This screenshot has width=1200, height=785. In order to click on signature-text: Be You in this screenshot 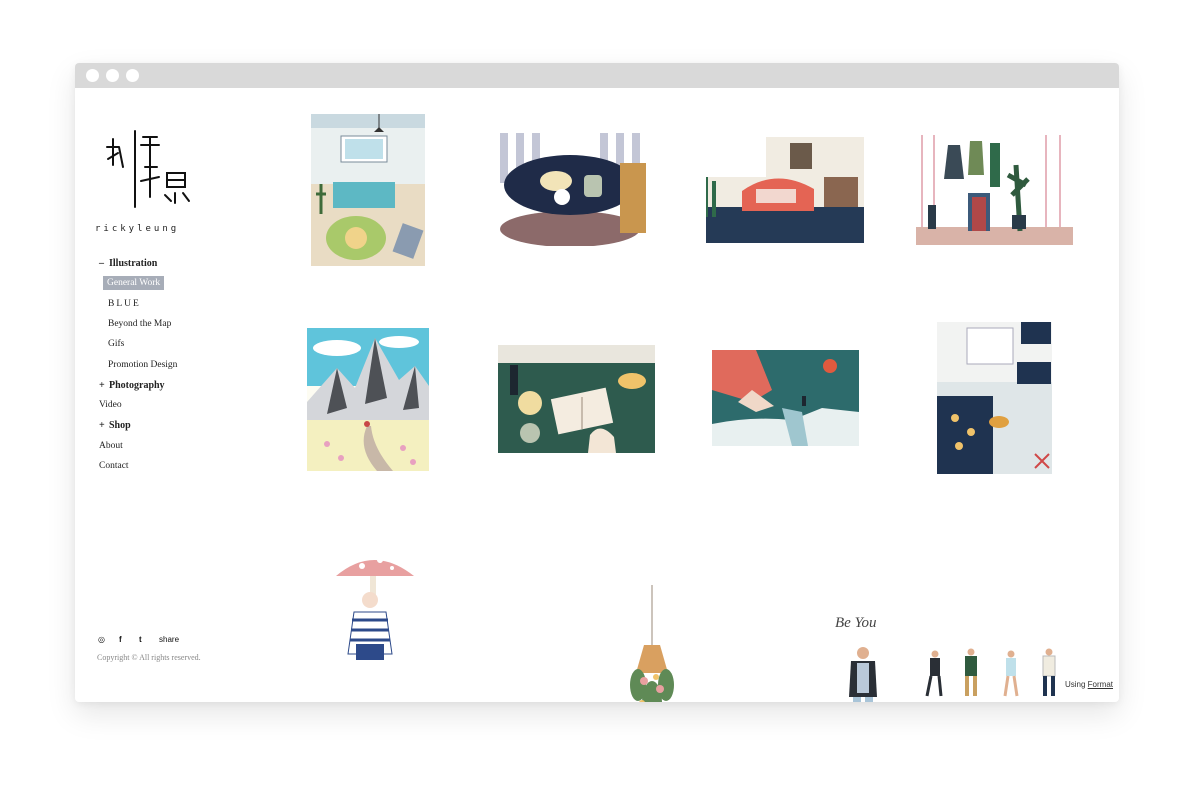, I will do `click(856, 623)`.